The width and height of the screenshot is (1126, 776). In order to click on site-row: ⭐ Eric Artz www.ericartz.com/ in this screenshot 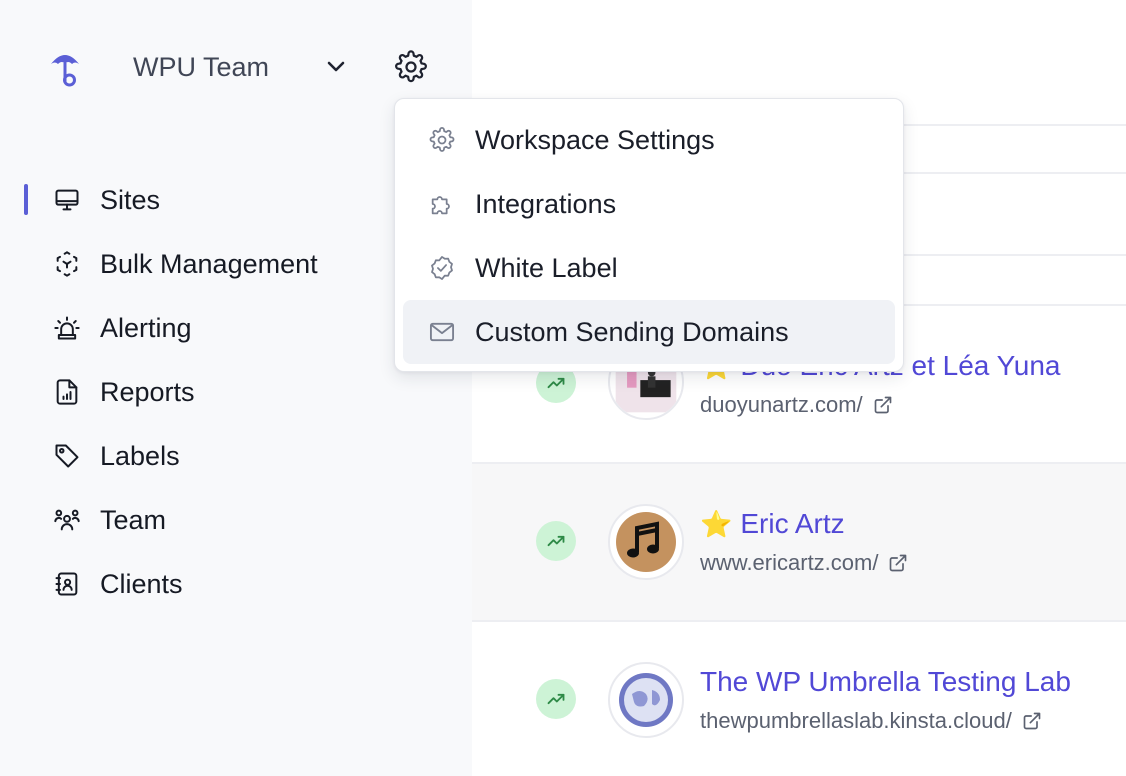, I will do `click(799, 542)`.